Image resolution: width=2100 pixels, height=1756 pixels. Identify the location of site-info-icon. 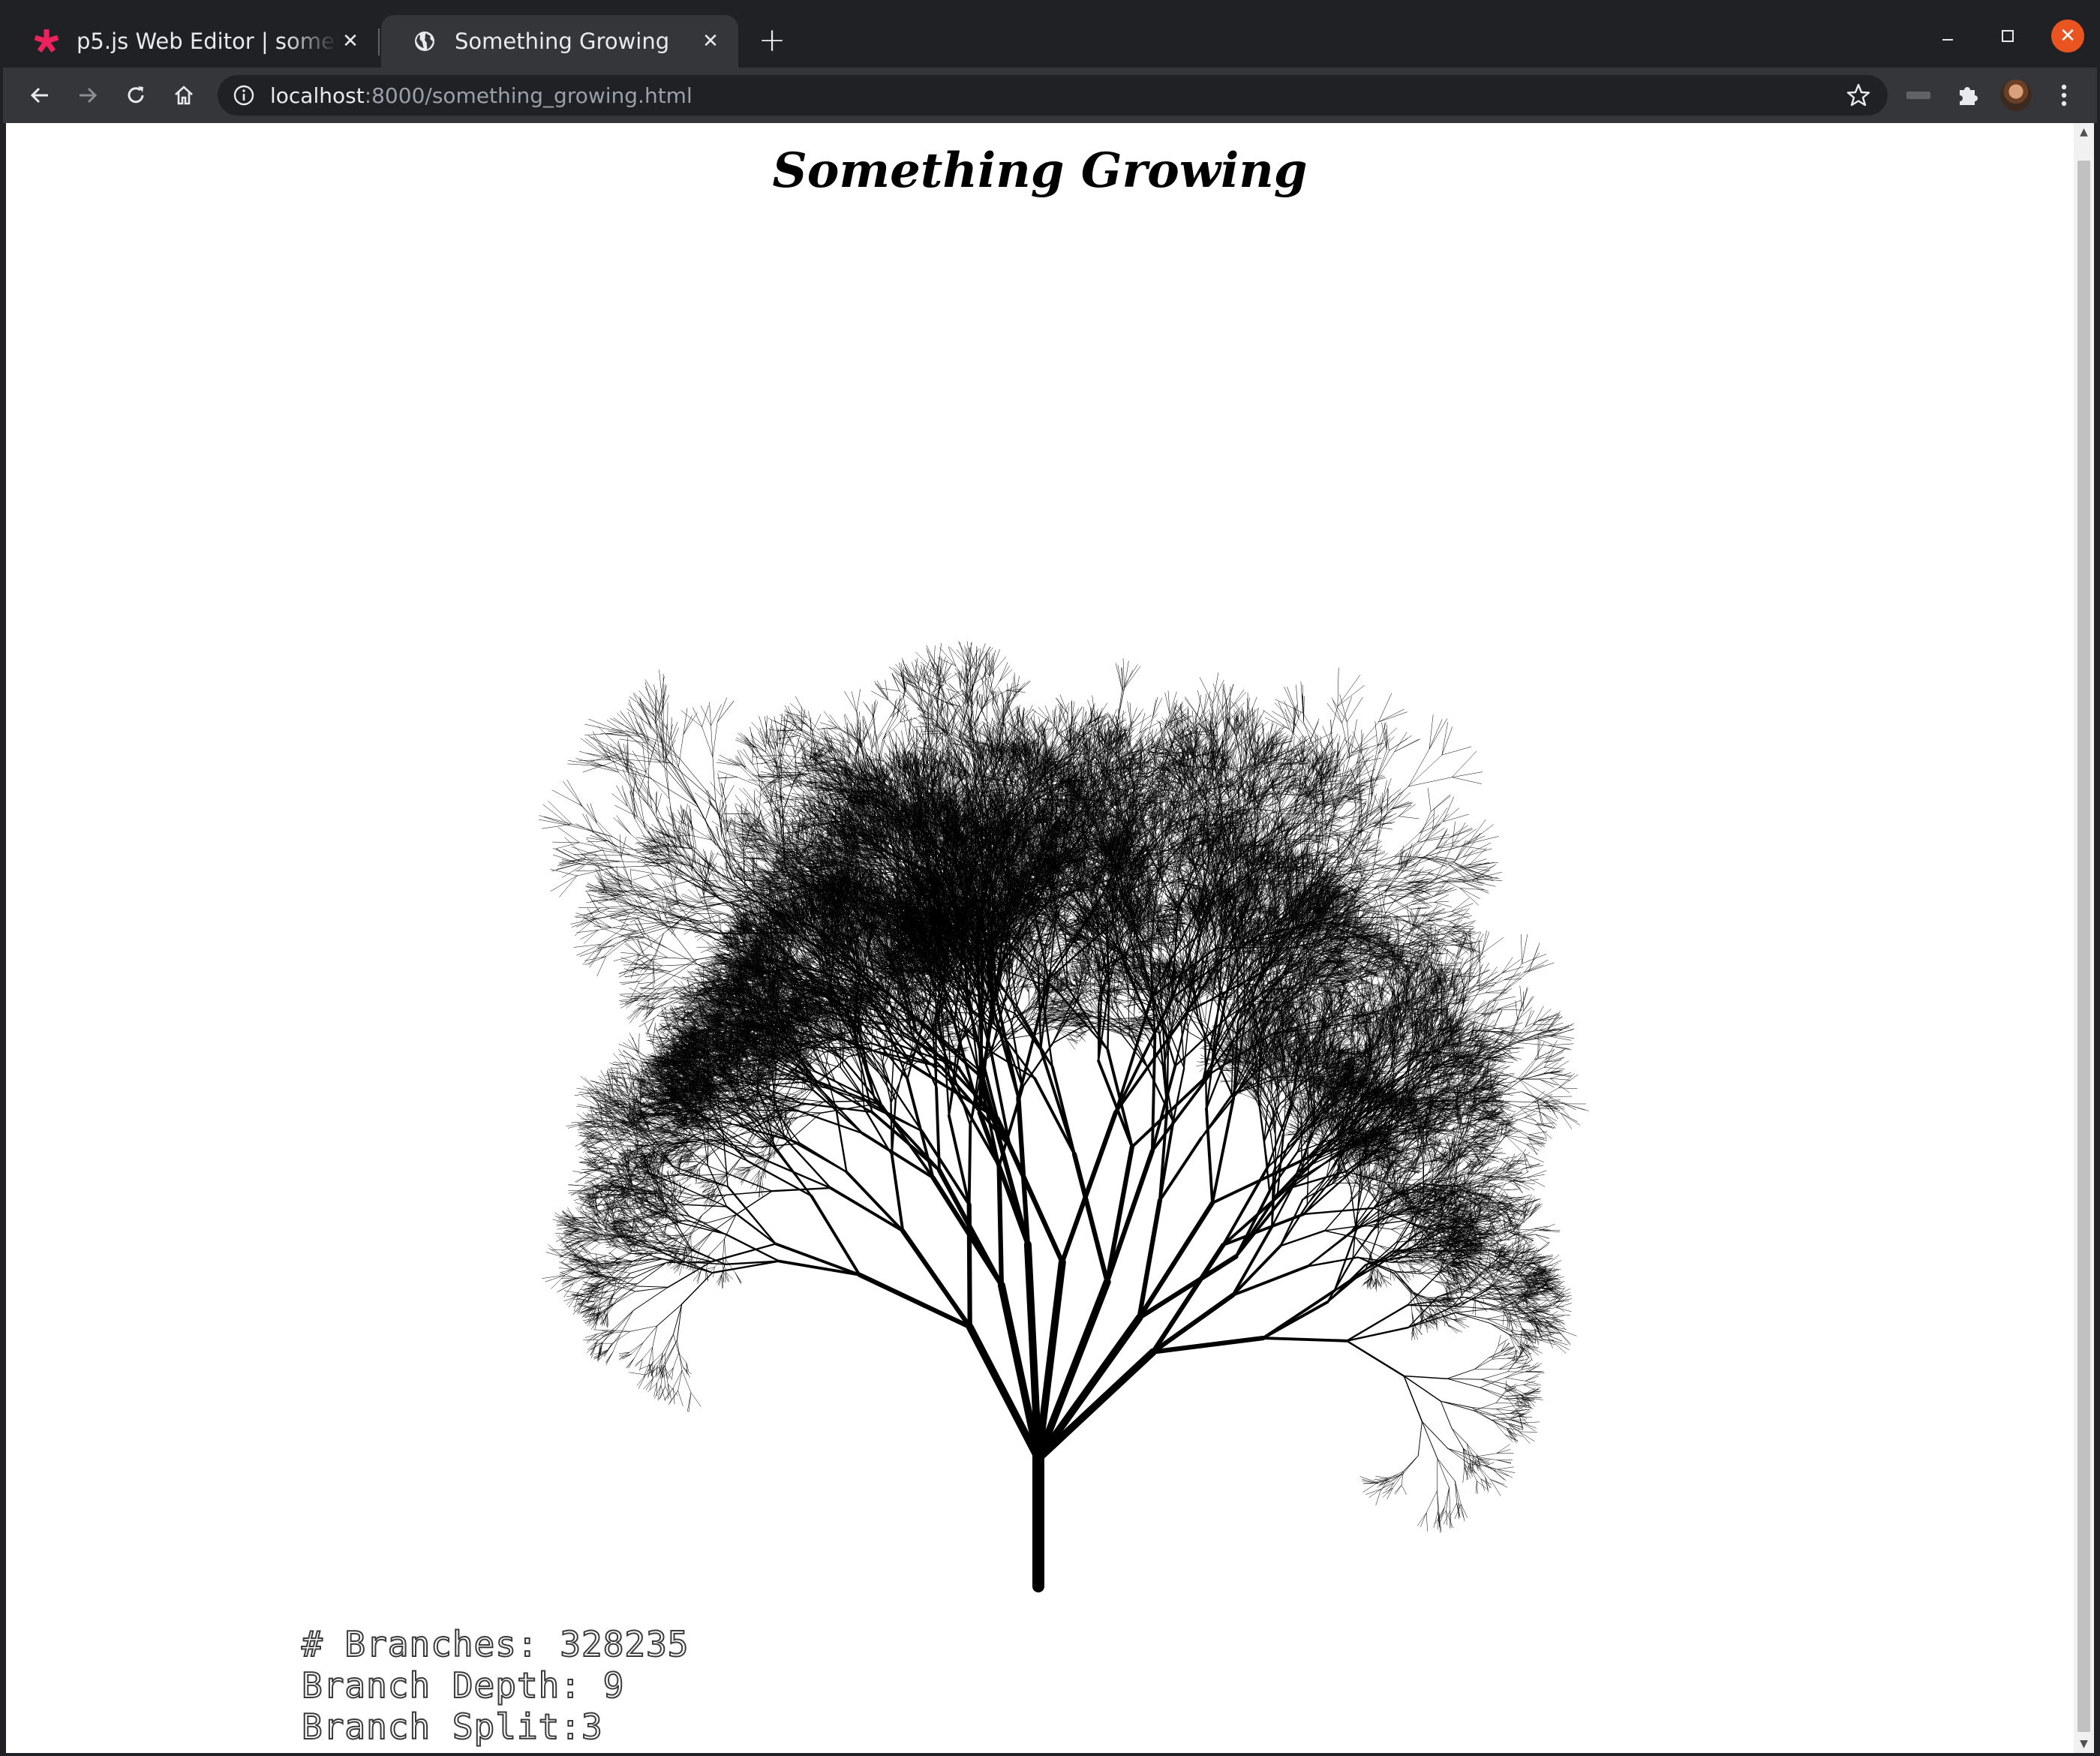
(244, 95).